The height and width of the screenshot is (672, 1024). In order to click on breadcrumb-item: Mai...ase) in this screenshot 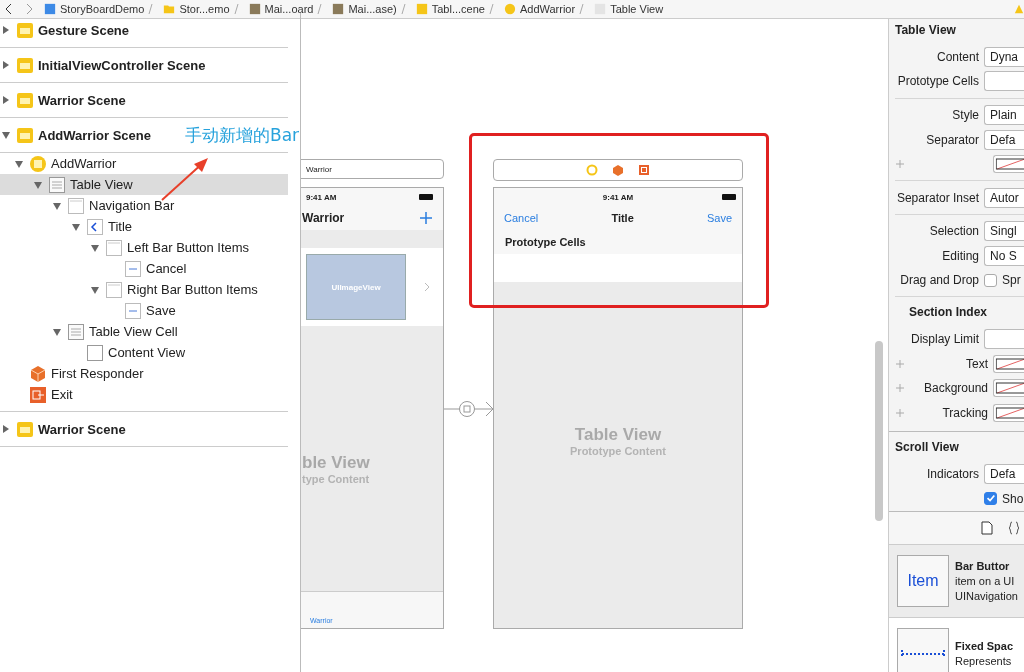, I will do `click(372, 9)`.